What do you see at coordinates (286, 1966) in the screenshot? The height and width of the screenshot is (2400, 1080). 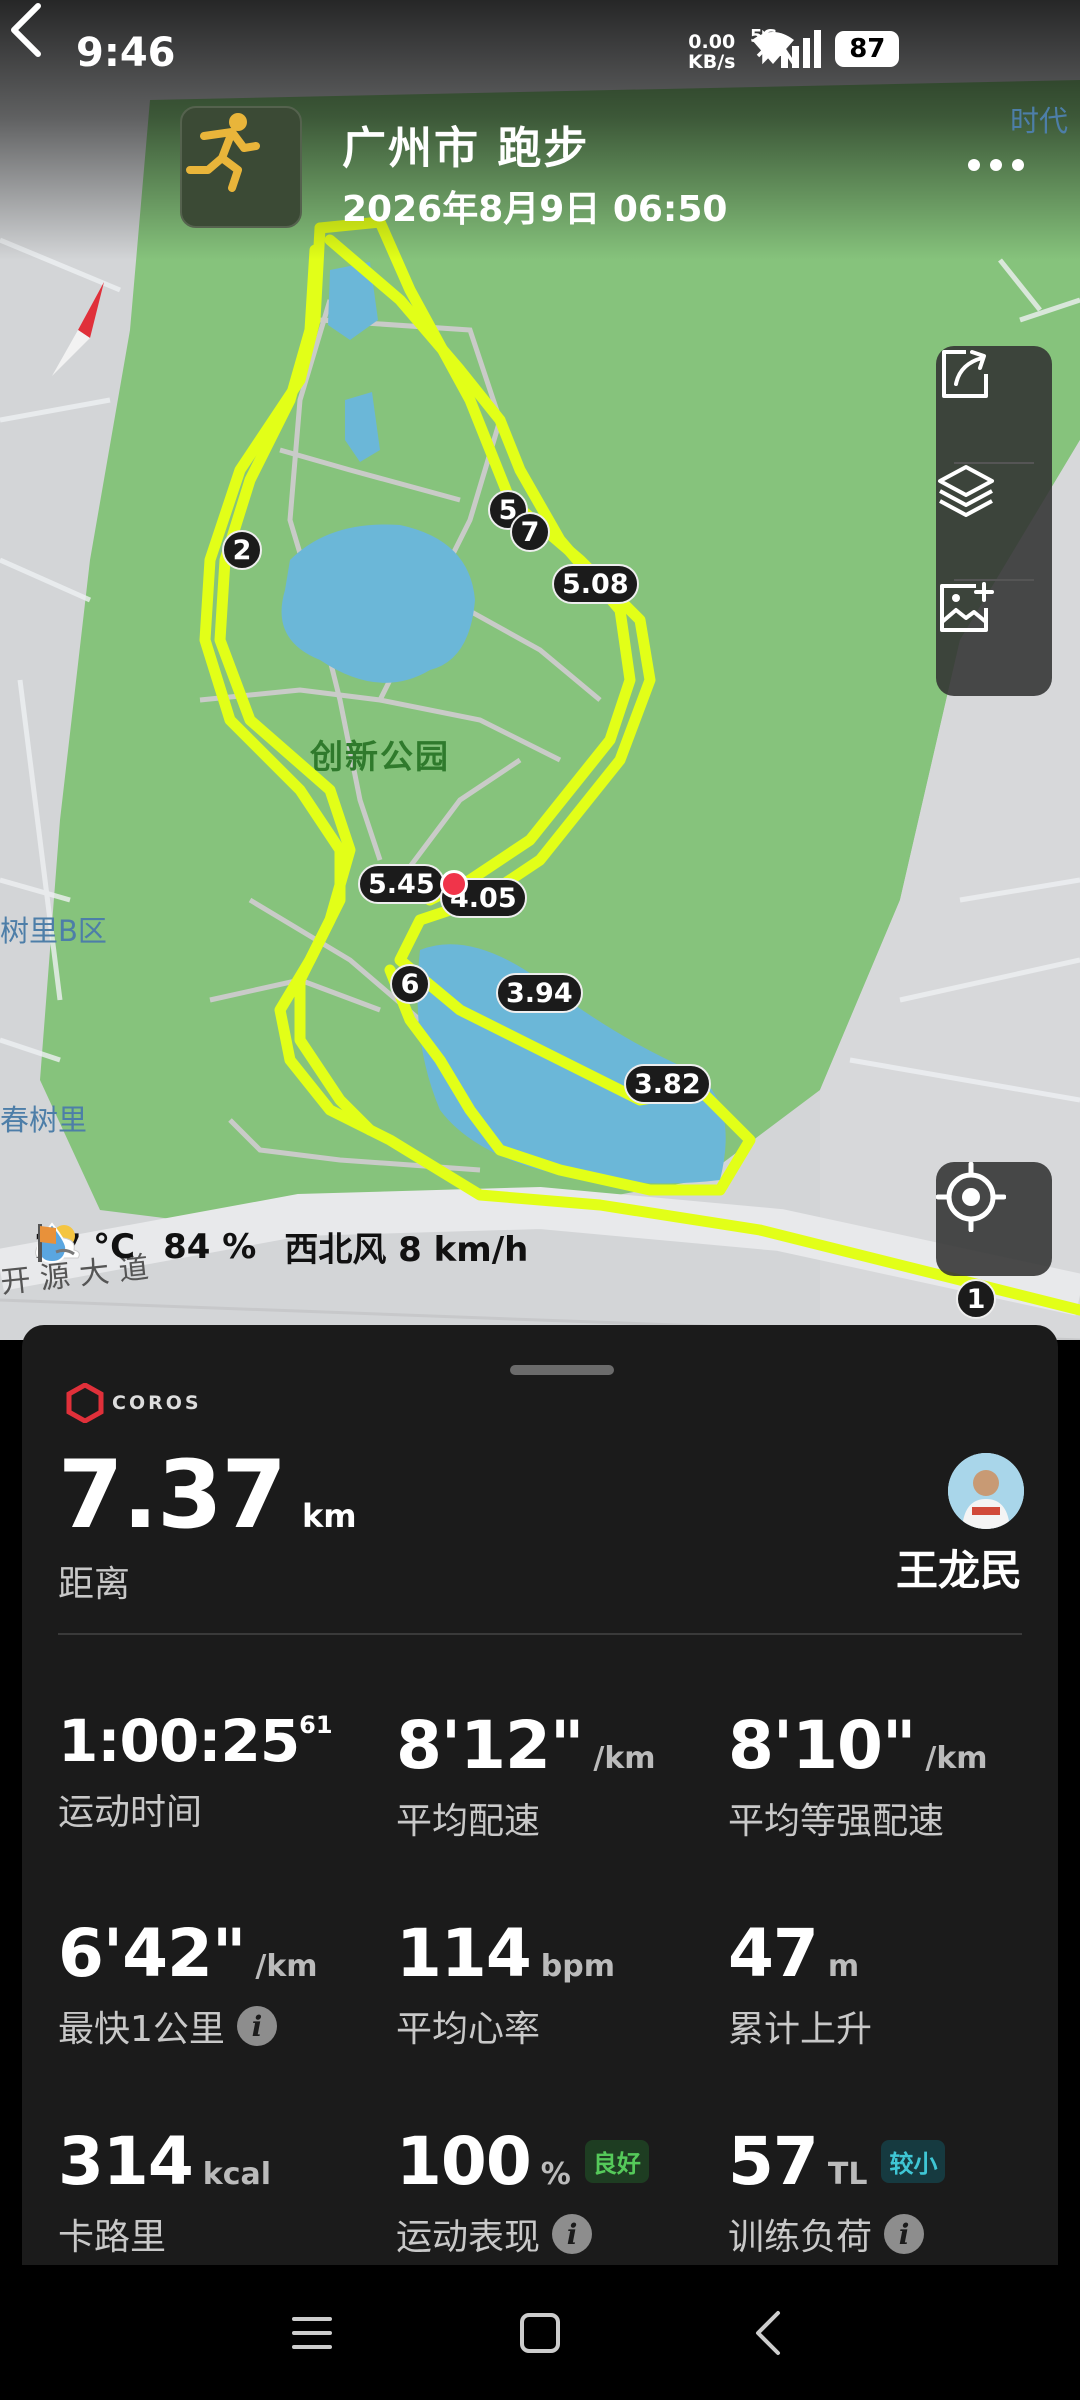 I see `fastest-km-unit: /km` at bounding box center [286, 1966].